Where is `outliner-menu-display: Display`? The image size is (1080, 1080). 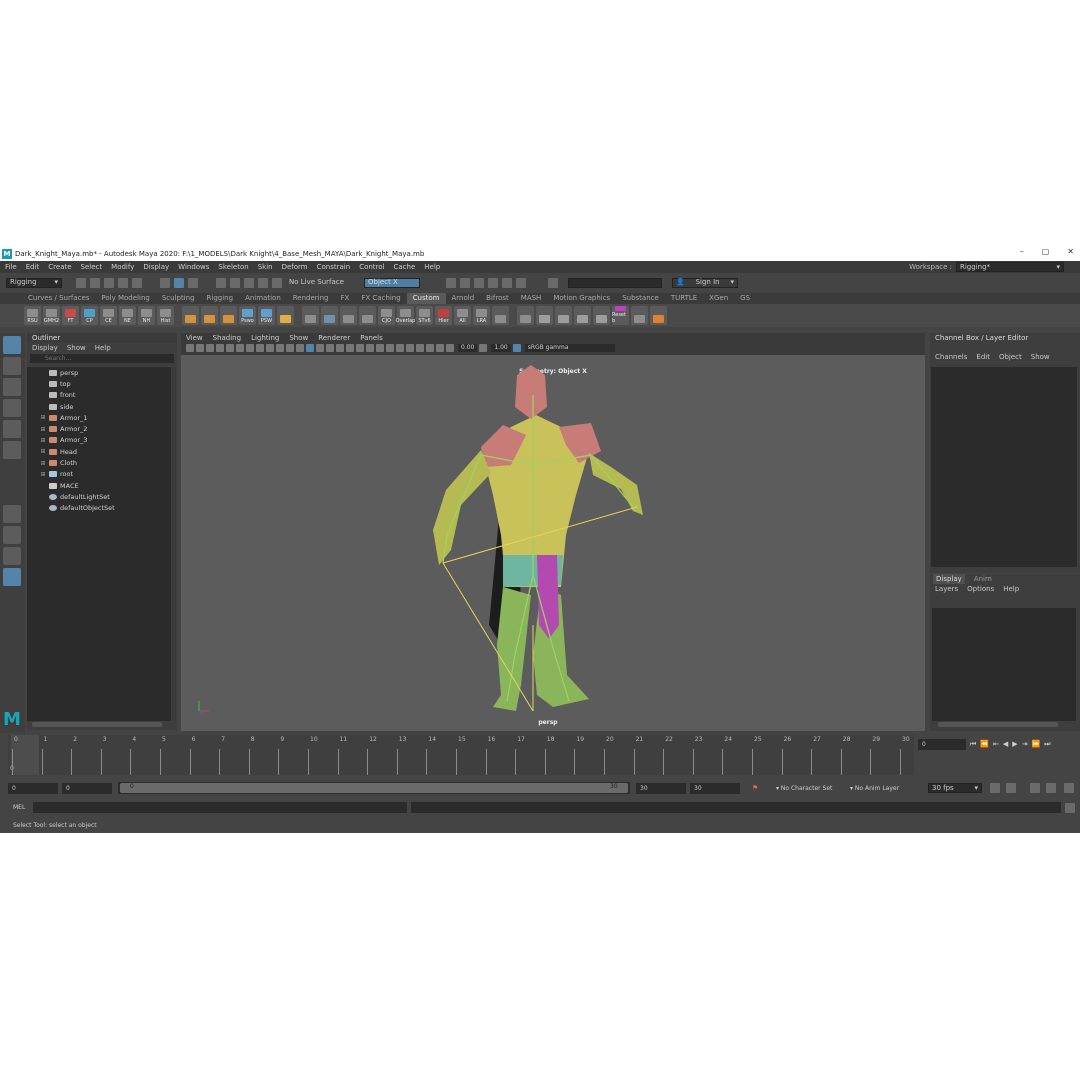
outliner-menu-display: Display is located at coordinates (45, 348).